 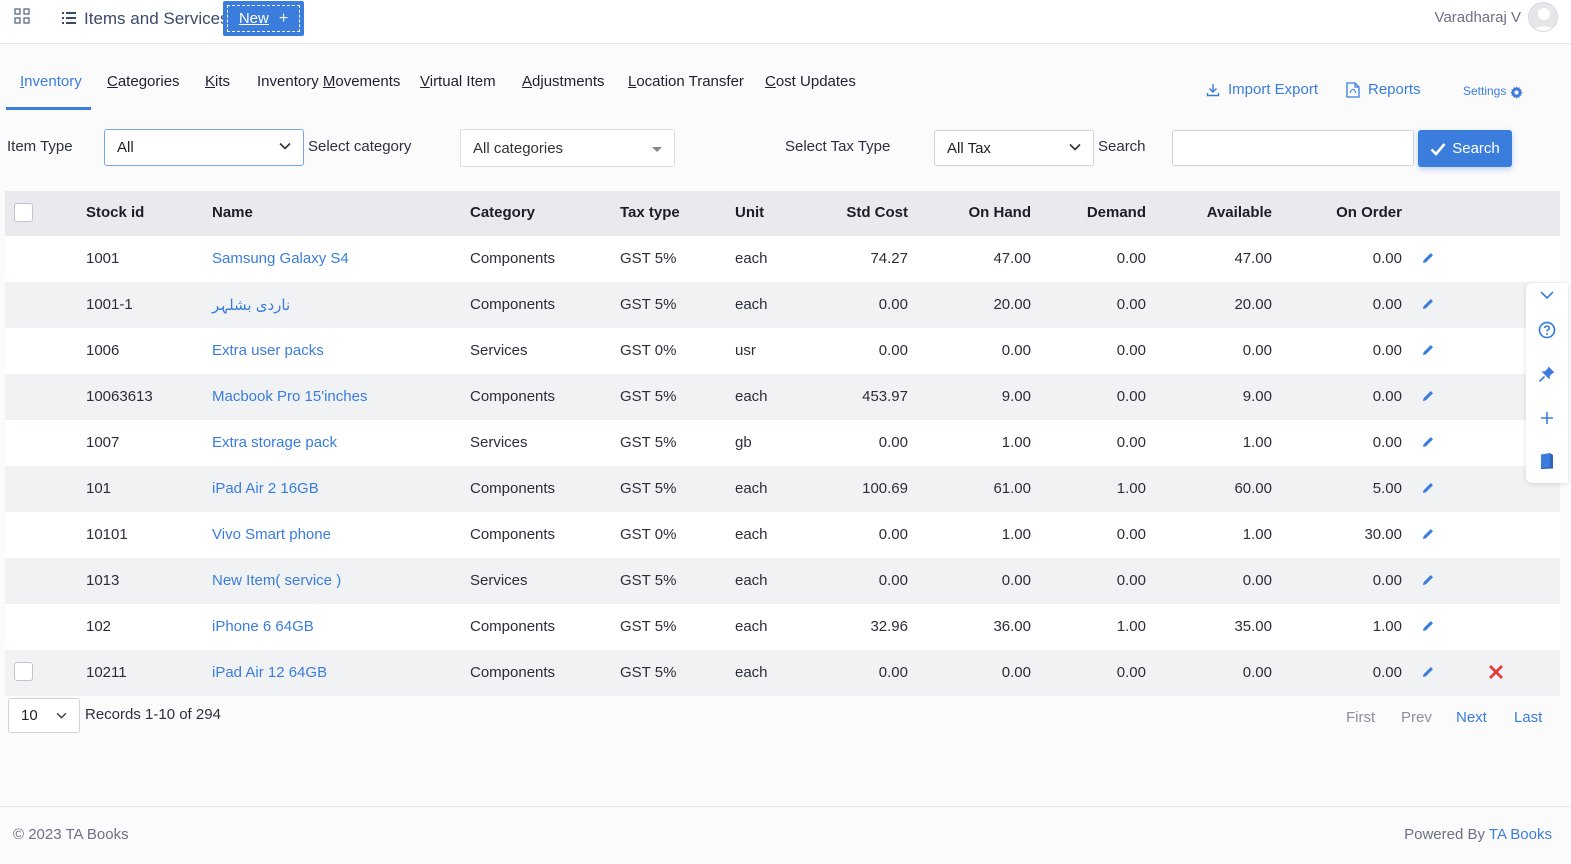 I want to click on on-hand: 0.00, so click(x=1016, y=672).